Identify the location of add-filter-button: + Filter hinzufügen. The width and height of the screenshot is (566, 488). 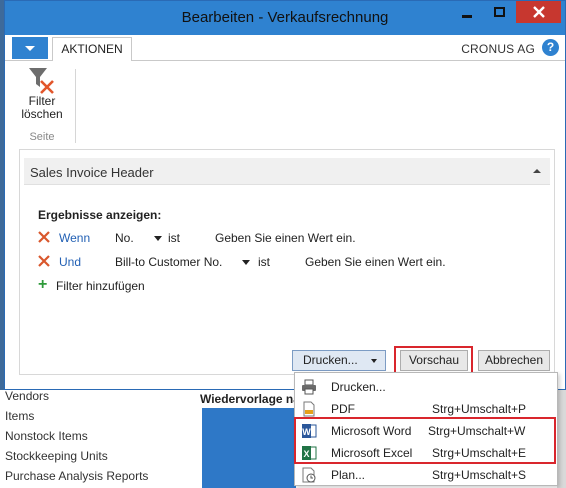
(118, 285).